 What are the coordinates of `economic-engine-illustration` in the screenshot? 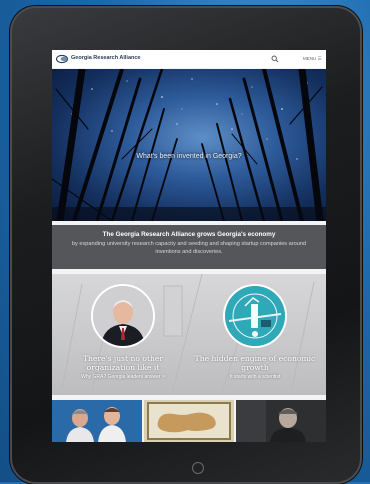 It's located at (255, 316).